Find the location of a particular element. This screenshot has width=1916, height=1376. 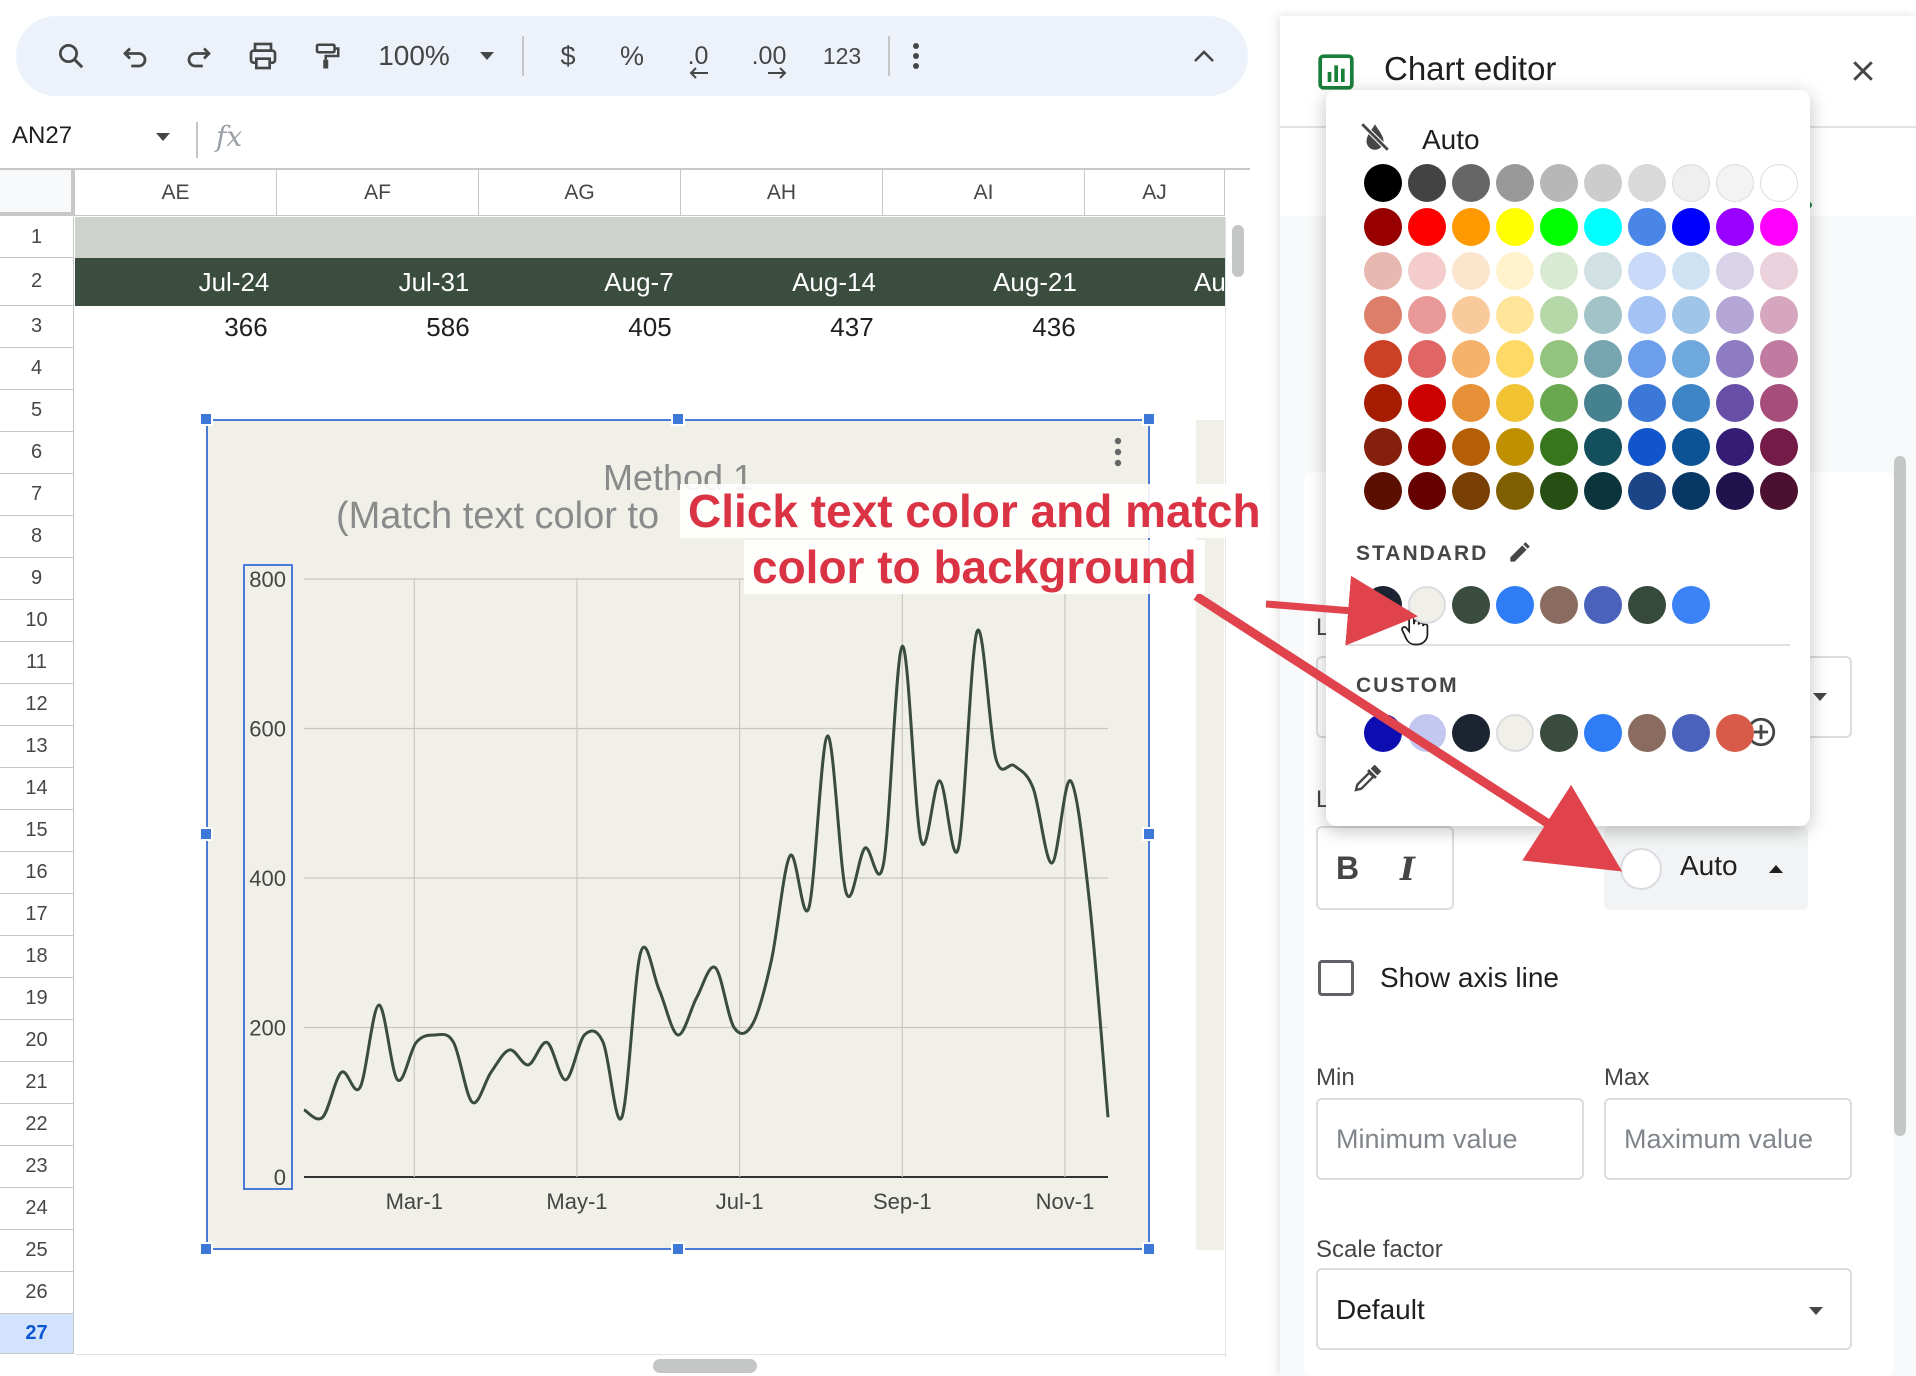

bold-button: B is located at coordinates (1347, 868).